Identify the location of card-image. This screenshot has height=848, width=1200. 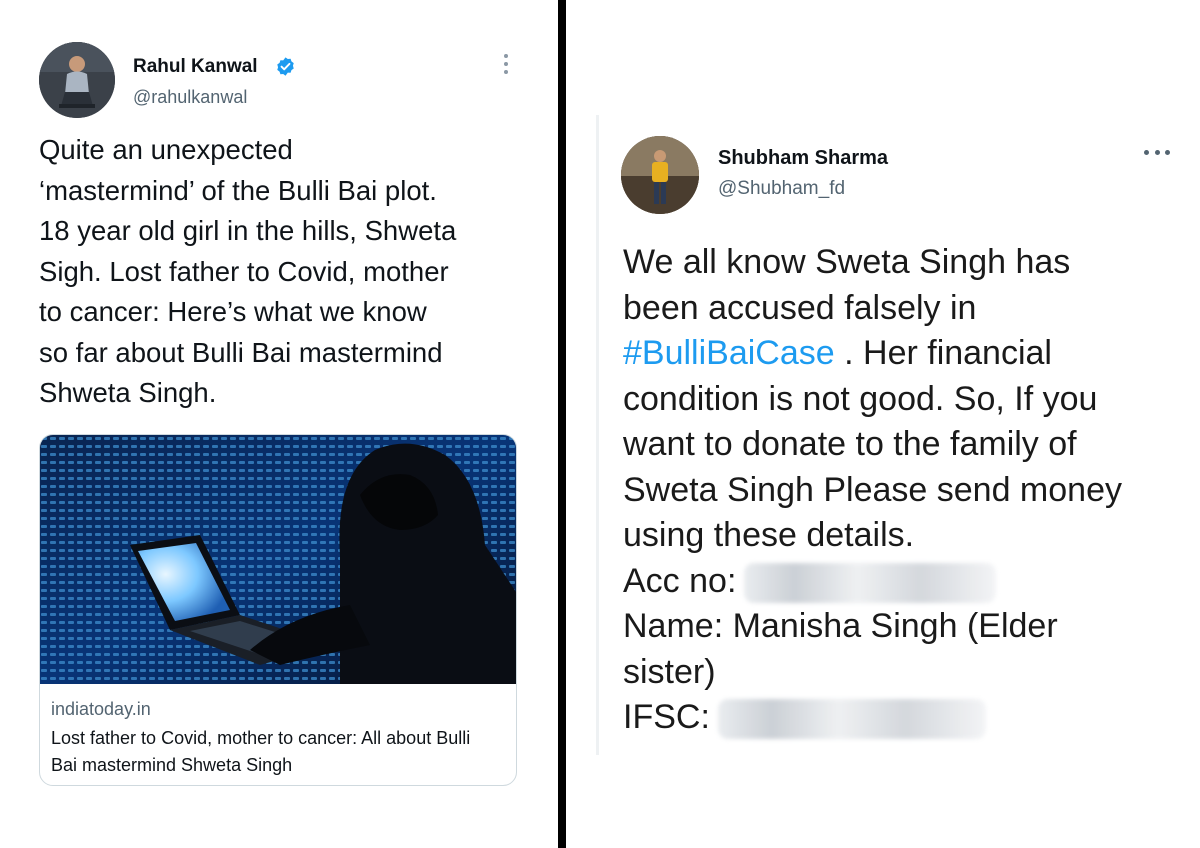
(278, 559).